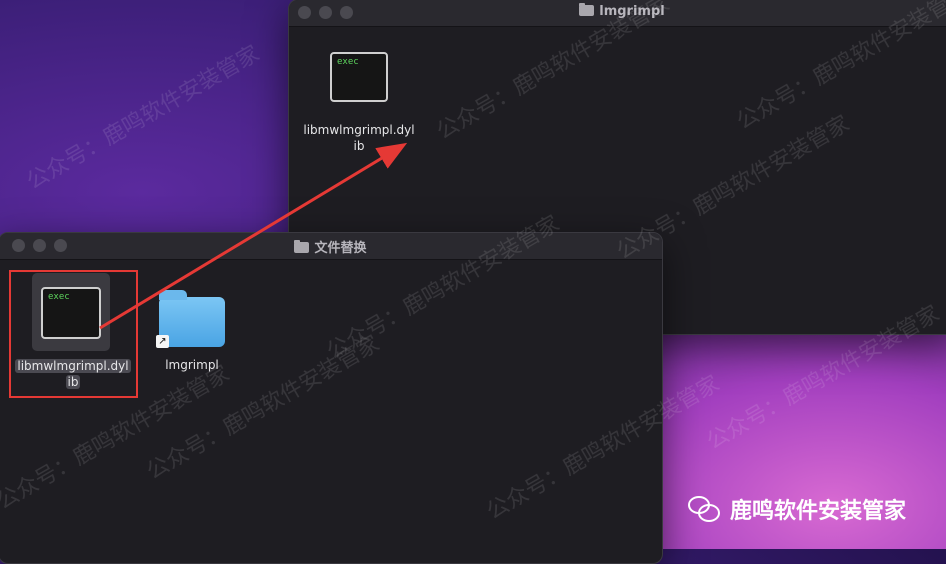 The width and height of the screenshot is (946, 564). I want to click on brand-badge: 鹿鸣软件安装管家, so click(797, 509).